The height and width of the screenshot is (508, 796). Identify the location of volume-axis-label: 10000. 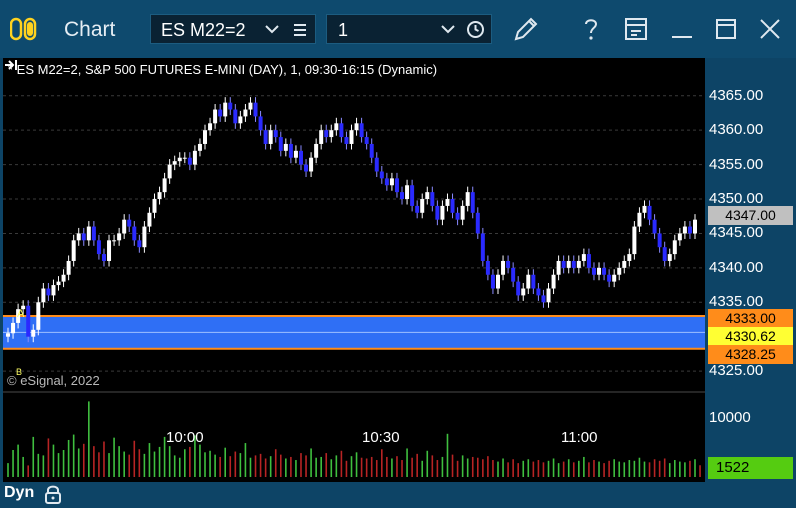
(730, 417).